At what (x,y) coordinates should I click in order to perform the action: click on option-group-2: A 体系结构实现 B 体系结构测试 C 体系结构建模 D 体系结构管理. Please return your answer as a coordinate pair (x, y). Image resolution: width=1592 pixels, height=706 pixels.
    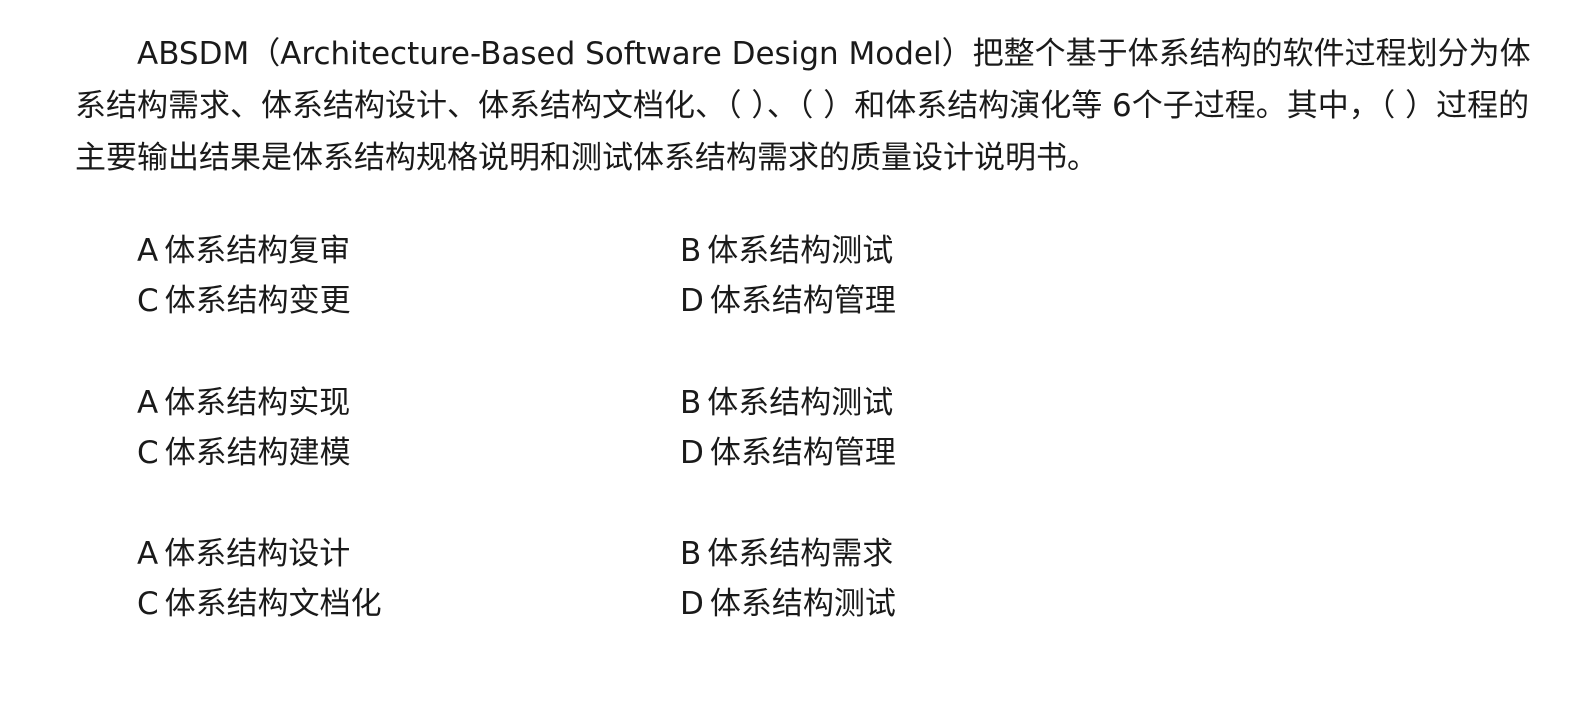
    Looking at the image, I should click on (587, 428).